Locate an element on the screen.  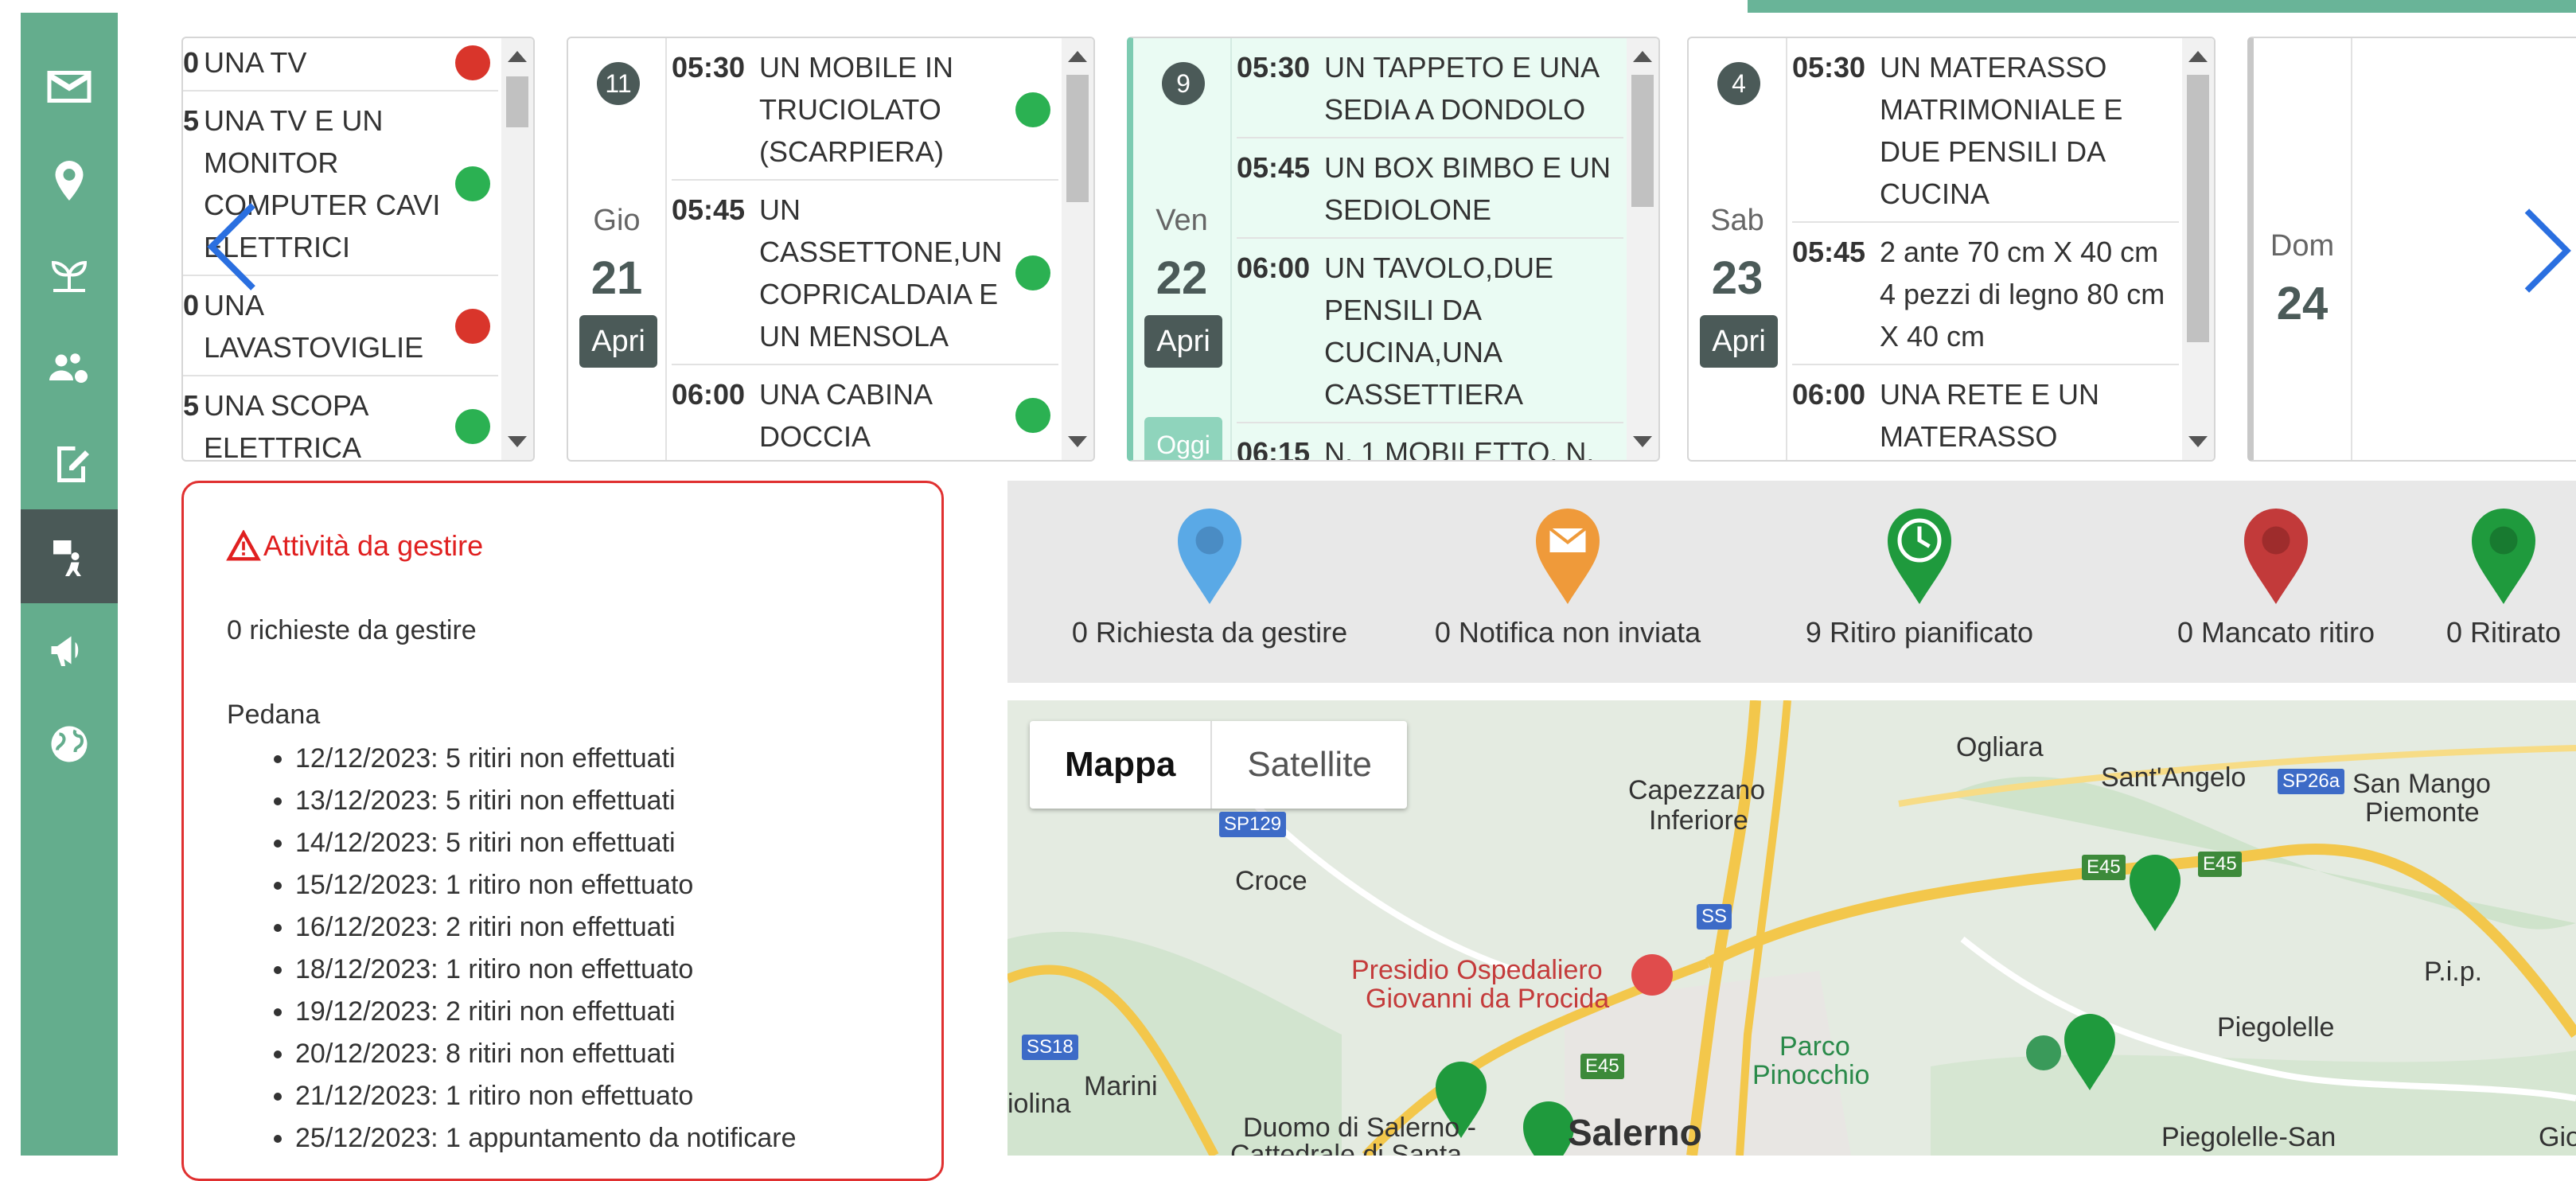
legend-item-collected: 0 Ritirato is located at coordinates (2503, 577).